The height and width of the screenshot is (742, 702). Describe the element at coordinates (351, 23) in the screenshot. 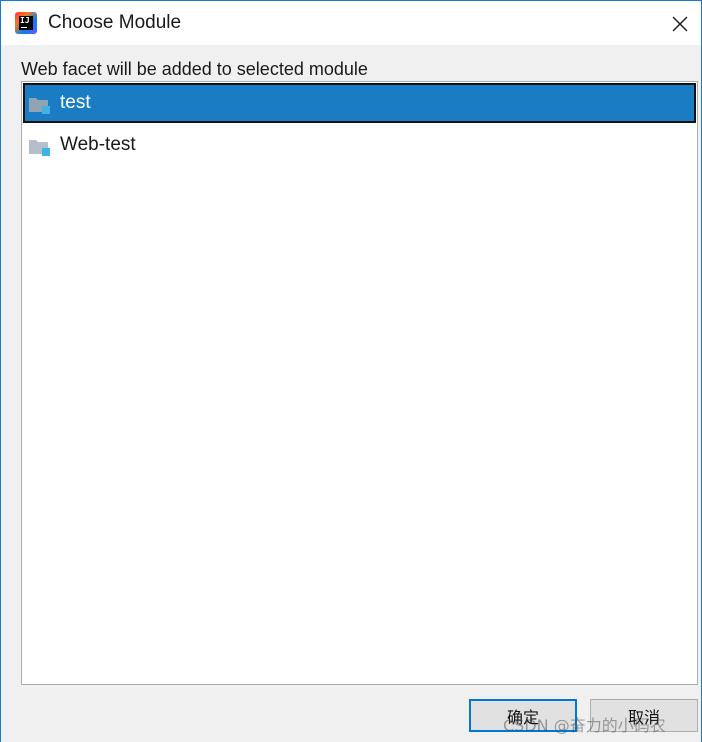

I see `title-bar: IJ Choose Module` at that location.